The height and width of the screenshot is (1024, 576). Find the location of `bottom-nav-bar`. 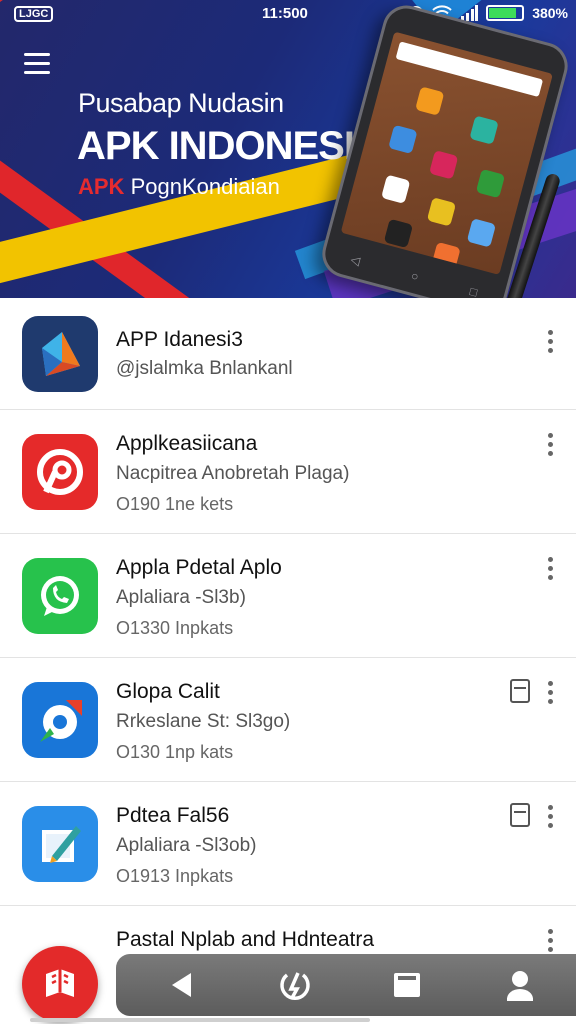

bottom-nav-bar is located at coordinates (346, 985).